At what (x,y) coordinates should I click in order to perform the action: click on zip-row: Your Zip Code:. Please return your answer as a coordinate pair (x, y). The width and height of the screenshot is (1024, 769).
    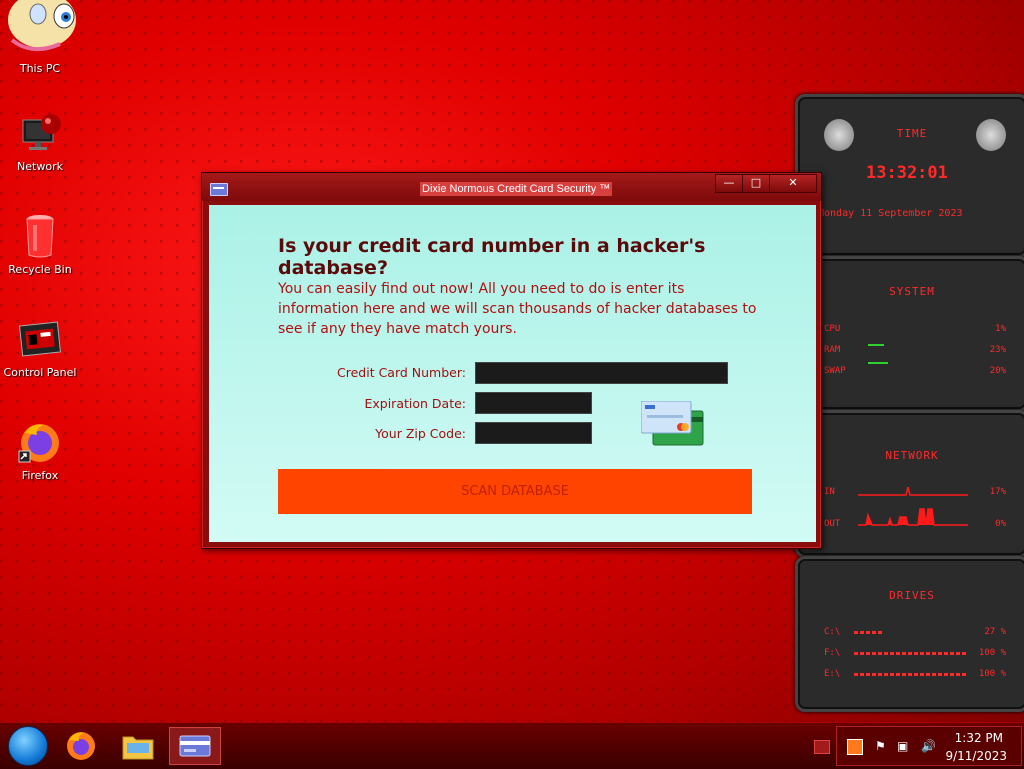
    Looking at the image, I should click on (512, 434).